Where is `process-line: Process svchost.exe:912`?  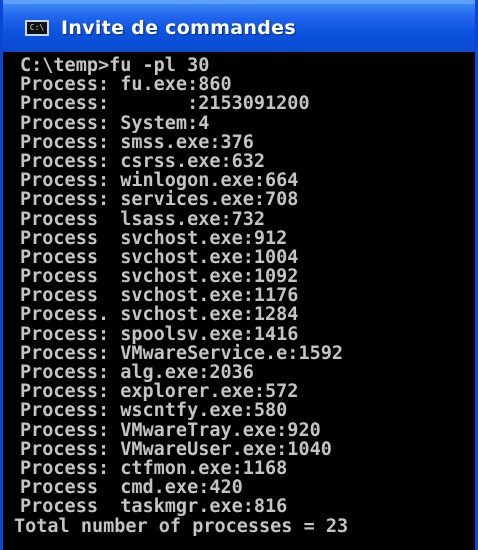 process-line: Process svchost.exe:912 is located at coordinates (154, 238).